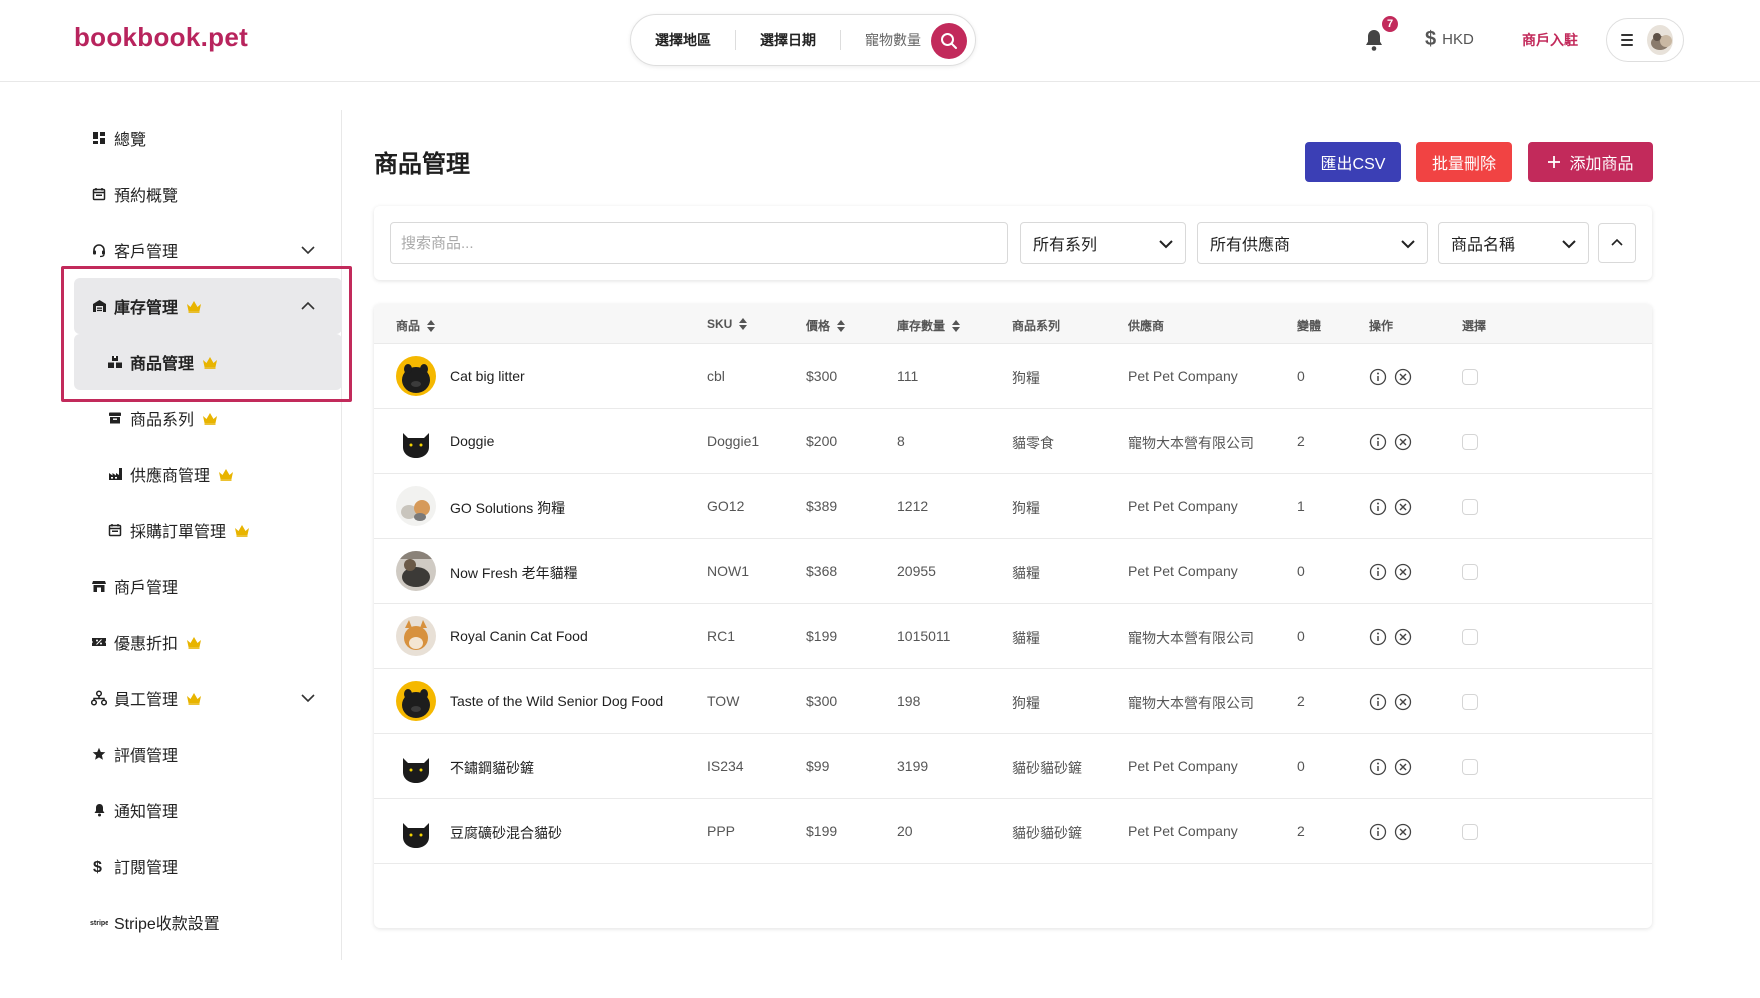 The width and height of the screenshot is (1760, 998). Describe the element at coordinates (514, 573) in the screenshot. I see `product-name: Now Fresh 老年貓糧` at that location.